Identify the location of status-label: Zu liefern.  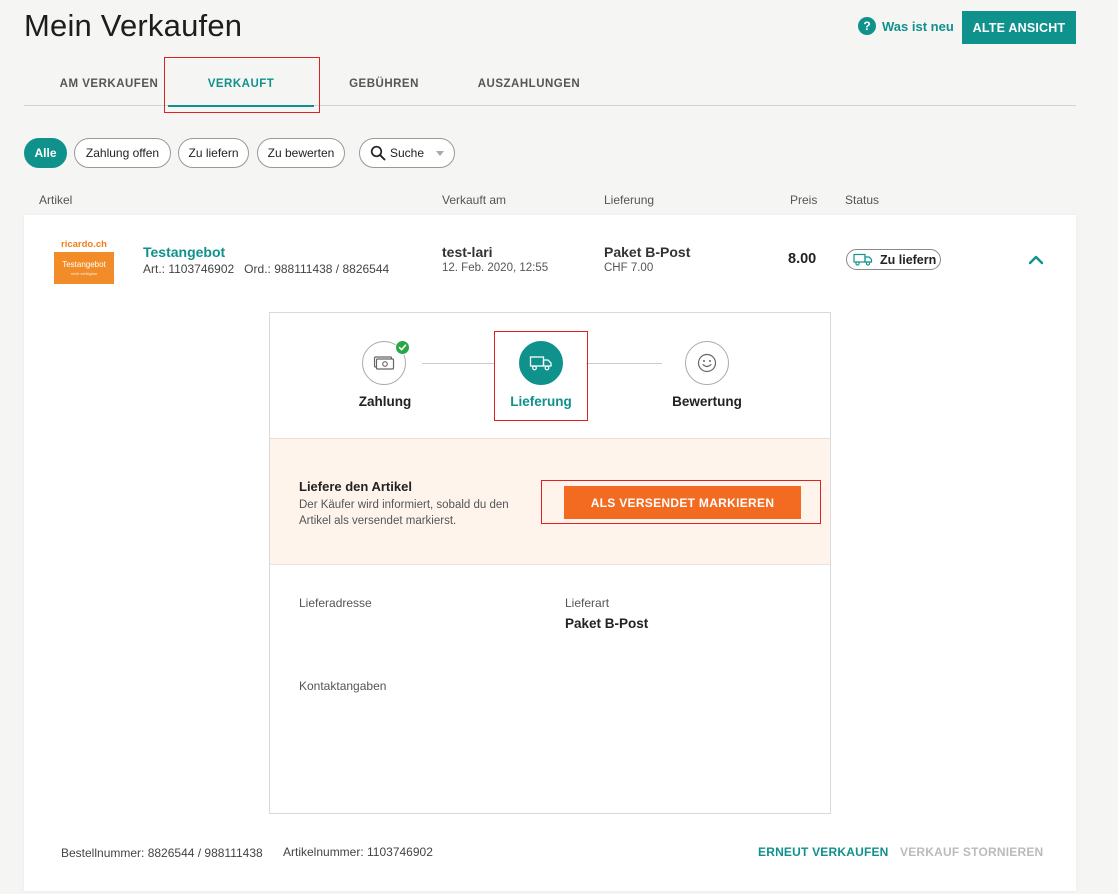
(908, 259).